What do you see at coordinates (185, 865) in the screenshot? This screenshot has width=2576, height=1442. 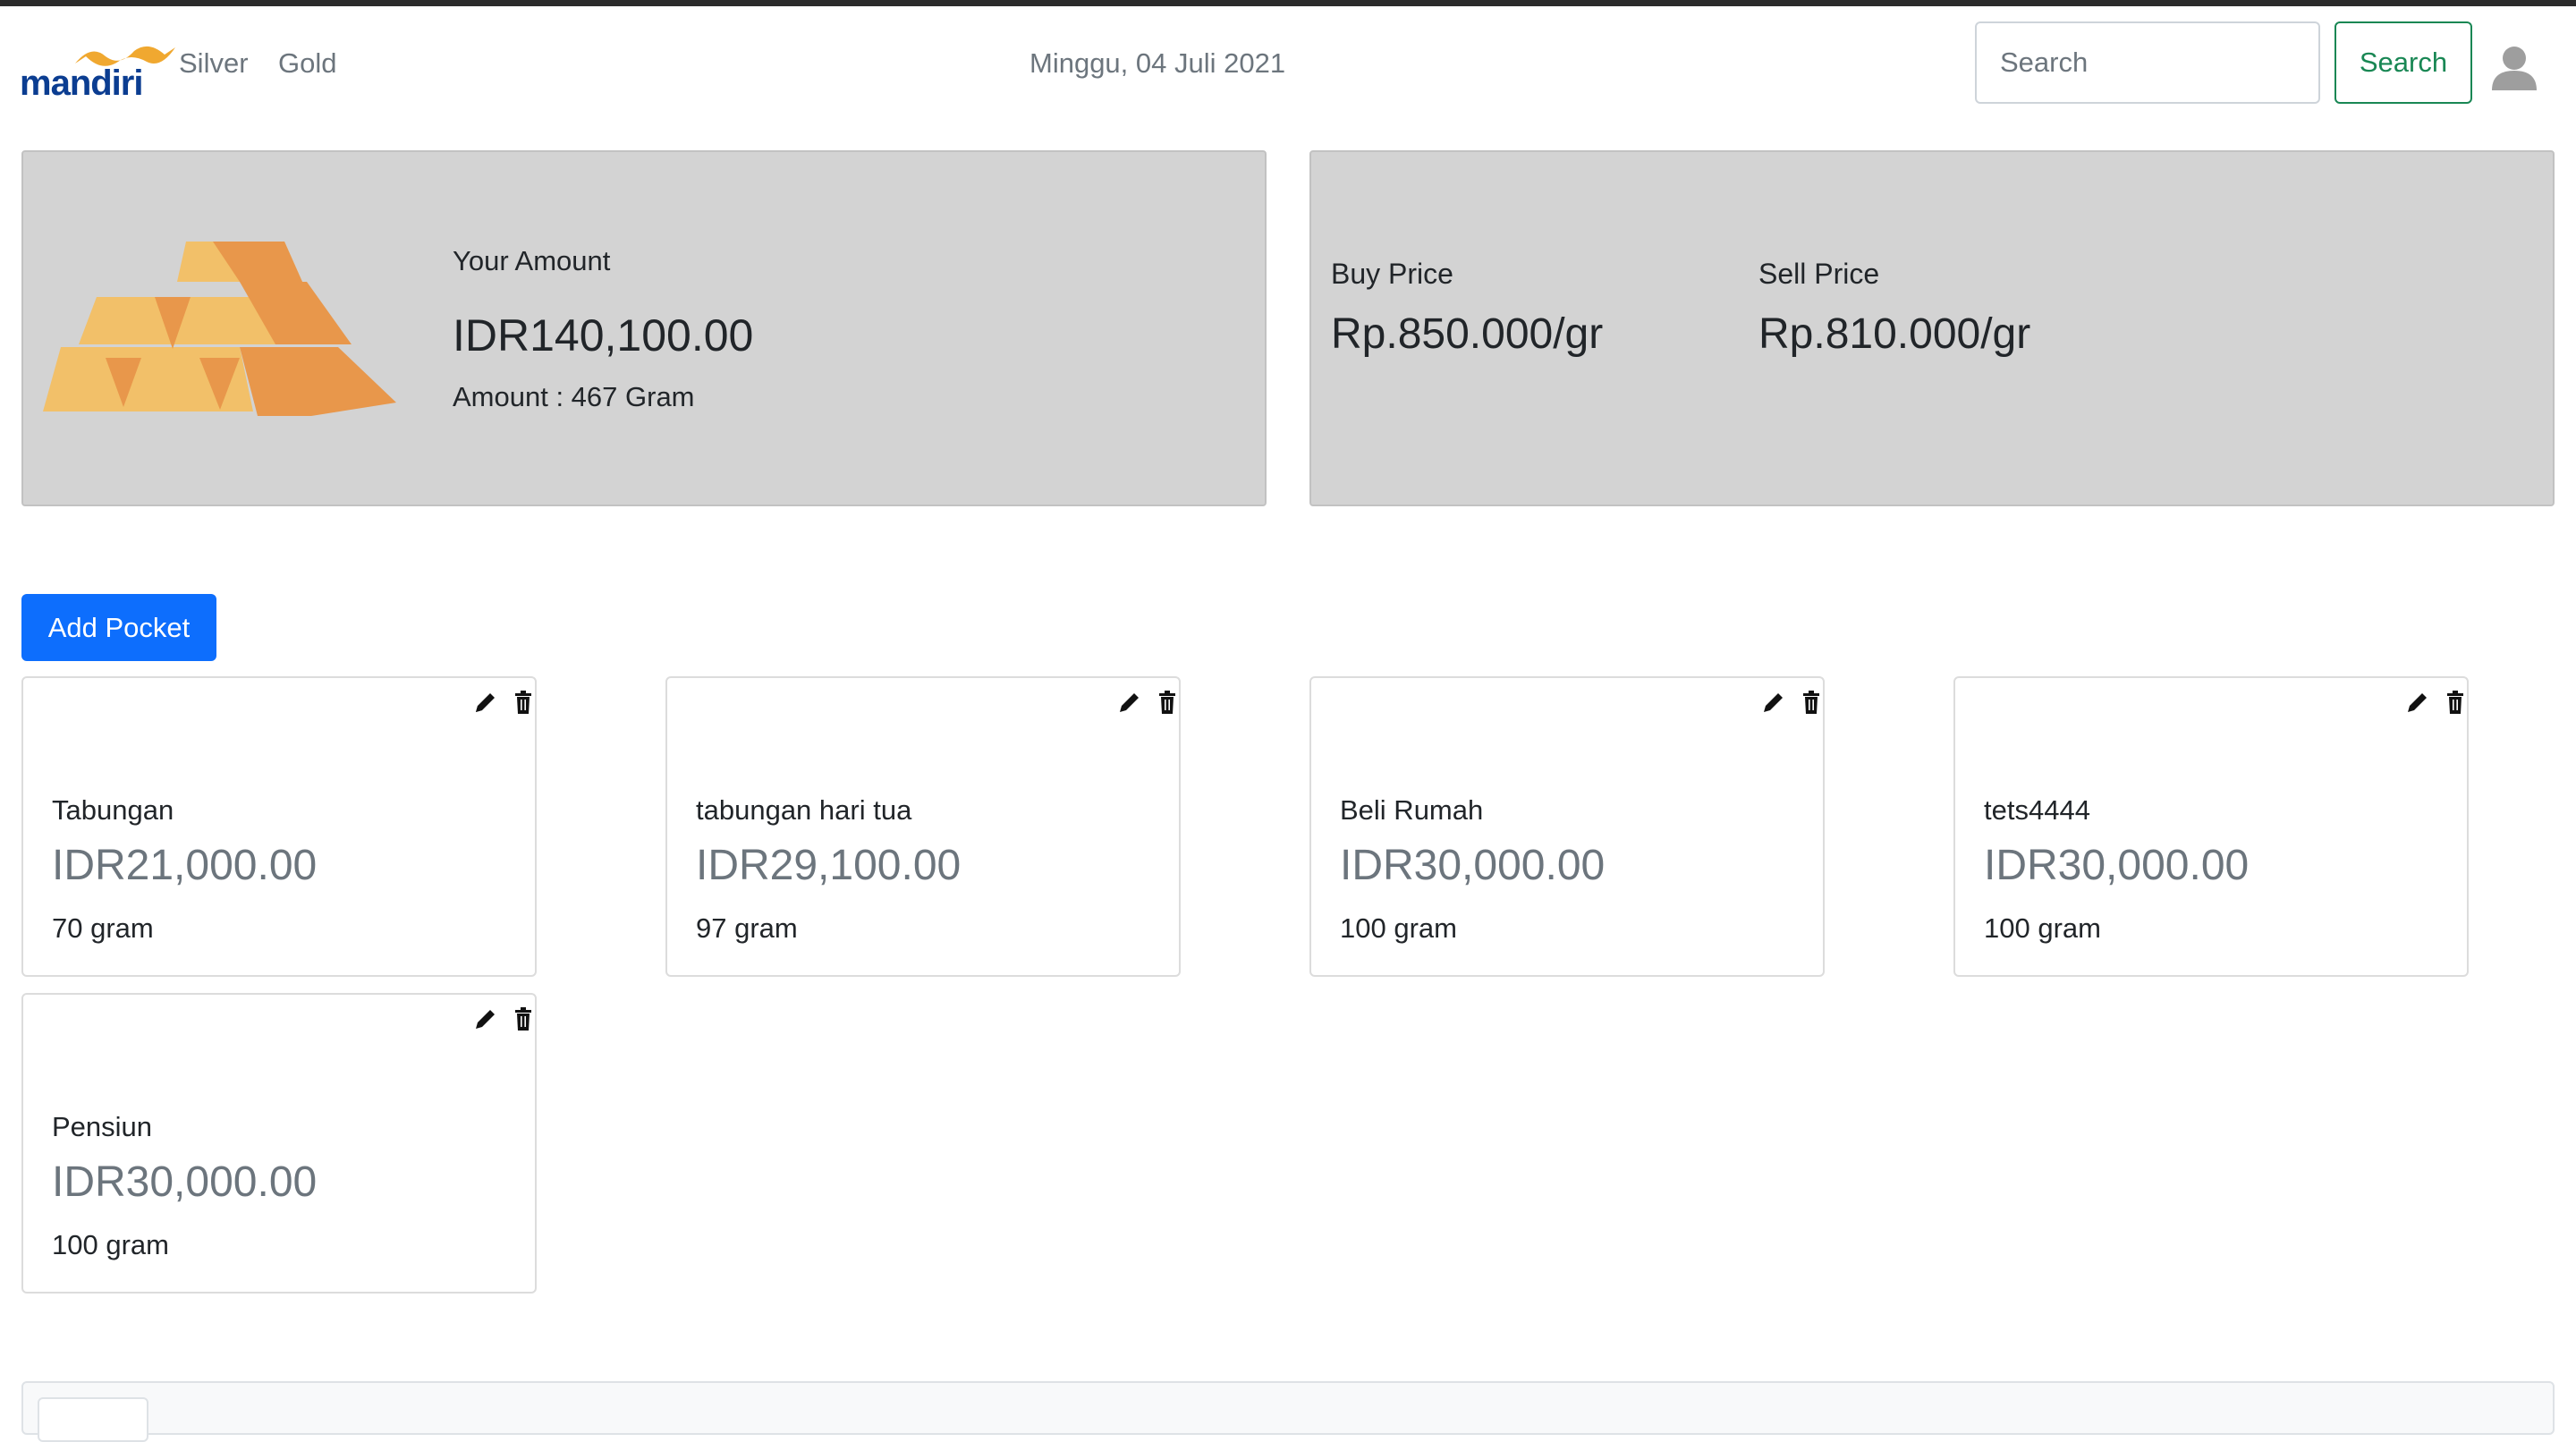 I see `pocket-value: IDR21,000.00` at bounding box center [185, 865].